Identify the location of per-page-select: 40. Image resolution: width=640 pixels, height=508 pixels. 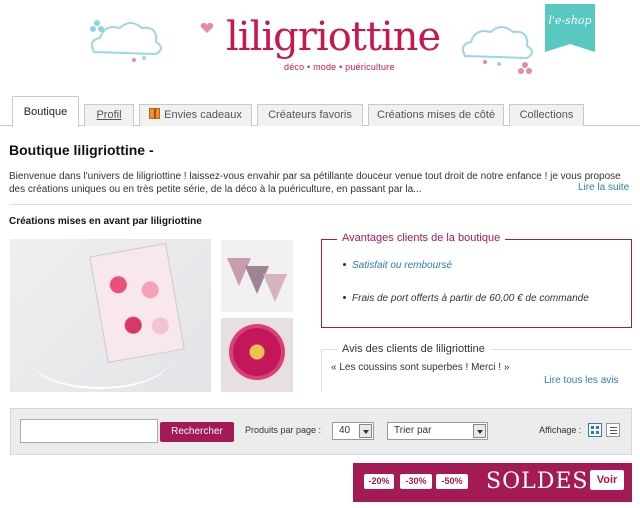
(353, 431).